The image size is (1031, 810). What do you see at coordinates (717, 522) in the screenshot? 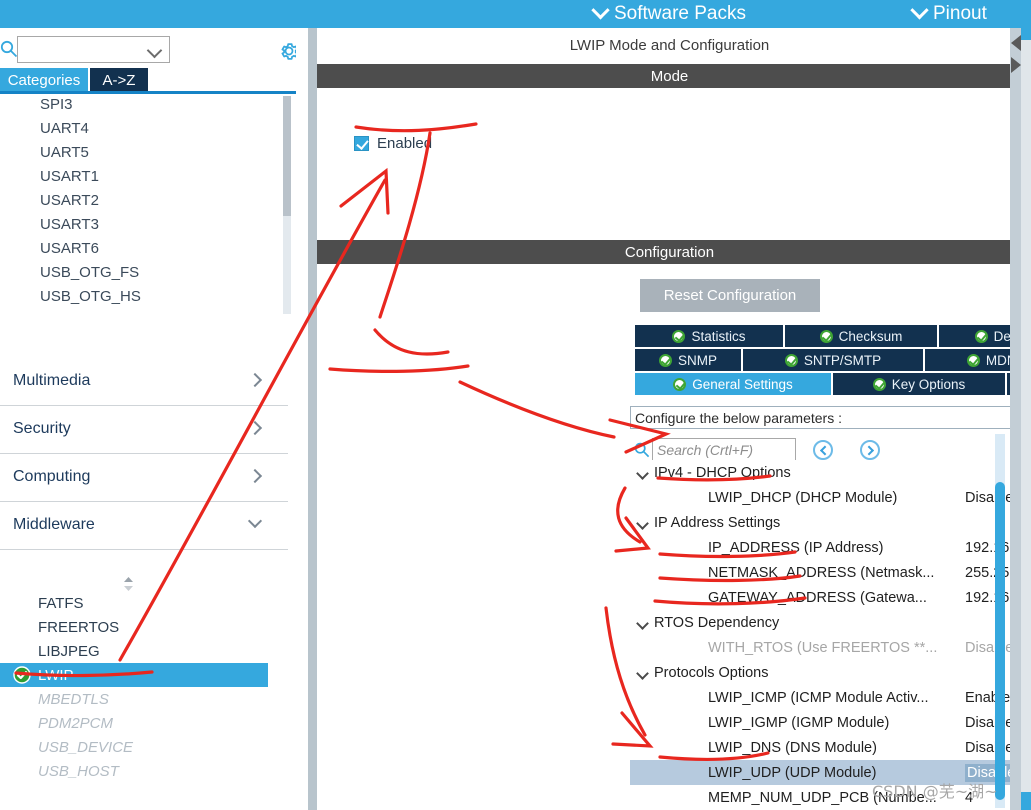
I see `tree-group-label: IP Address Settings` at bounding box center [717, 522].